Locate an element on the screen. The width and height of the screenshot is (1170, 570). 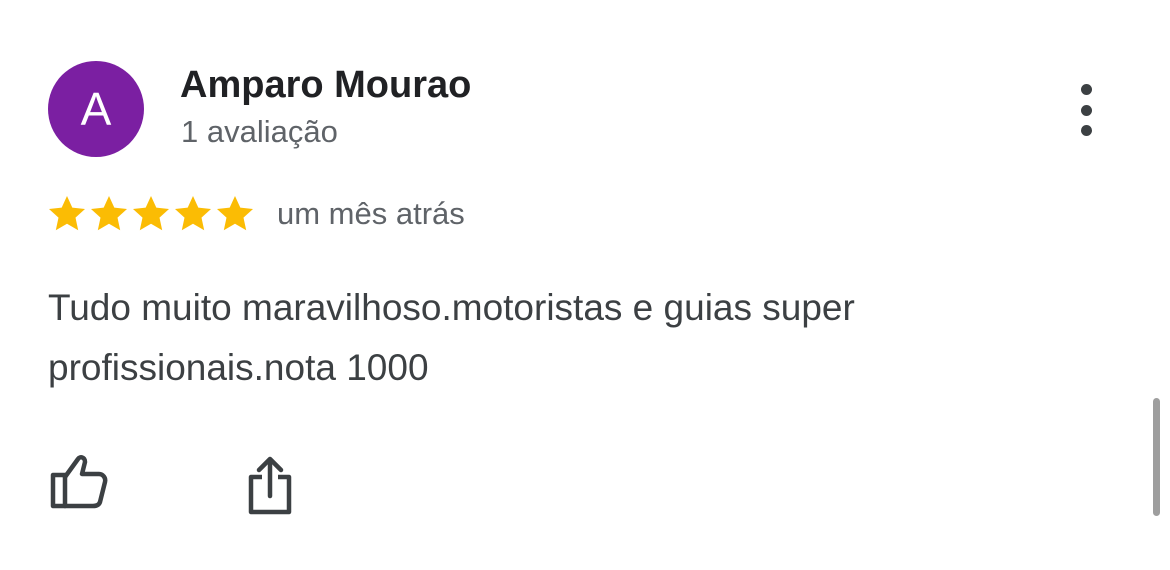
scrollbar is located at coordinates (1156, 457).